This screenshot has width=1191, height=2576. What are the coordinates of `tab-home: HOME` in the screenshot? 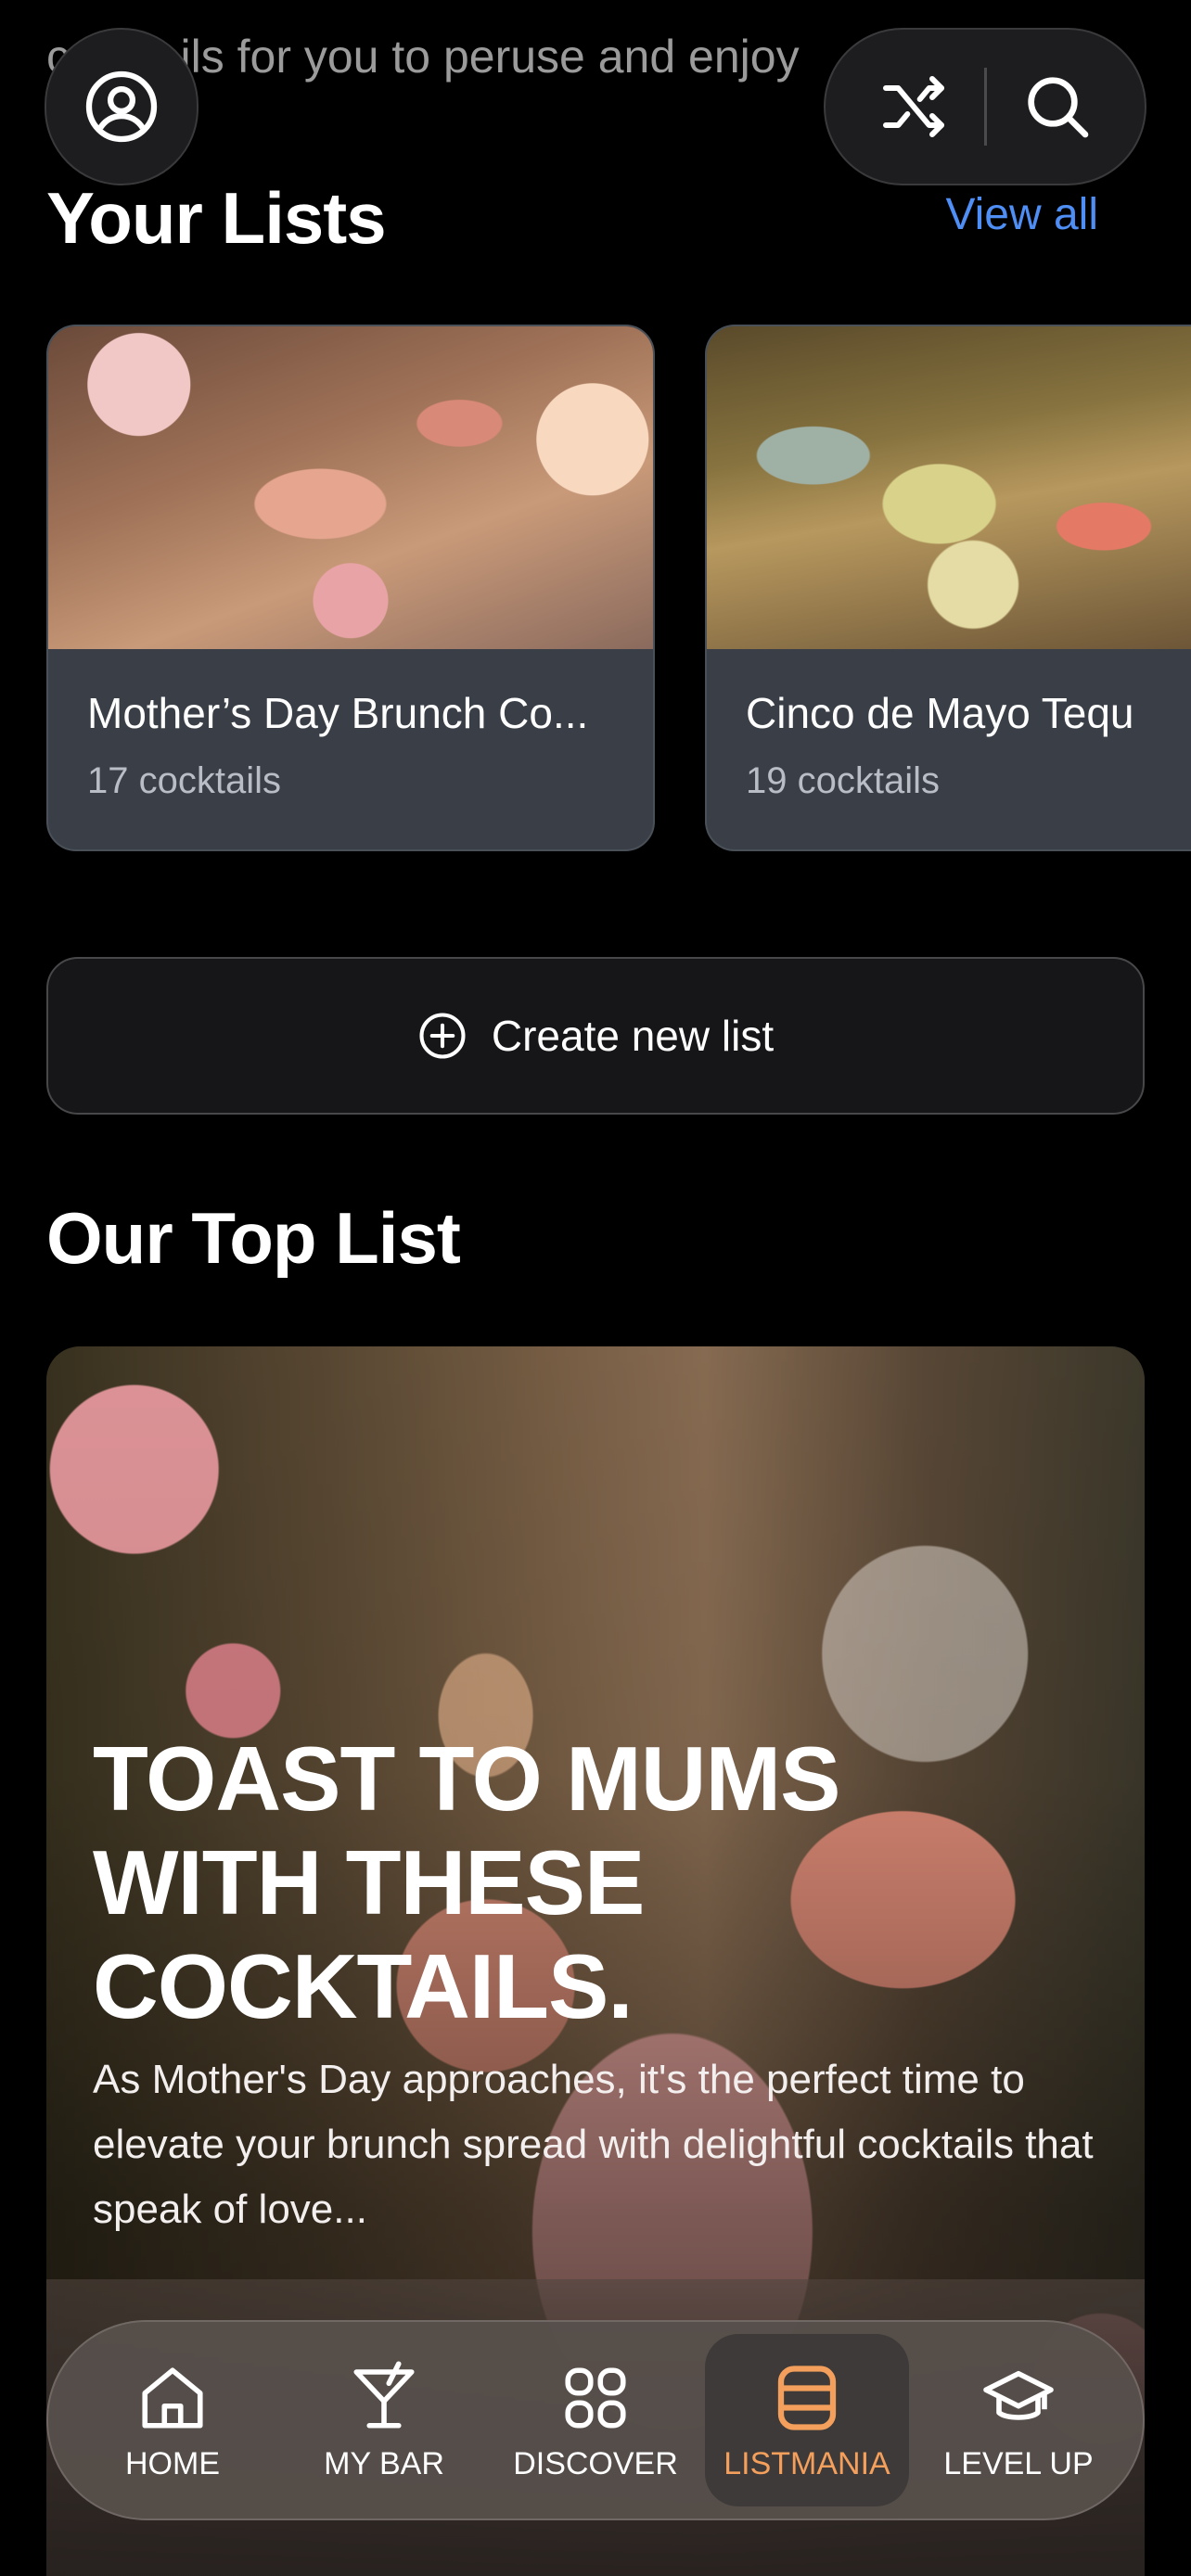 It's located at (172, 2420).